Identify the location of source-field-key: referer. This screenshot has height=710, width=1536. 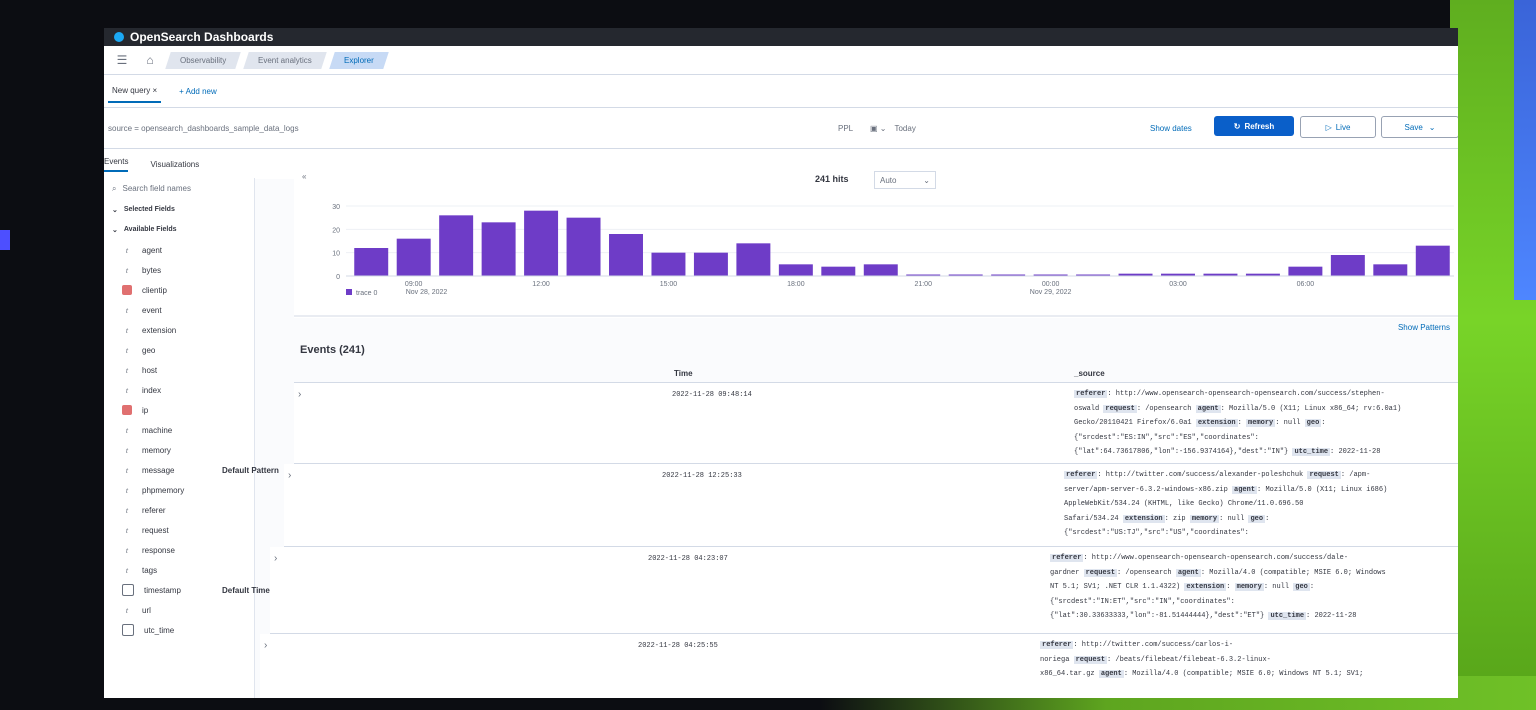
(1091, 394).